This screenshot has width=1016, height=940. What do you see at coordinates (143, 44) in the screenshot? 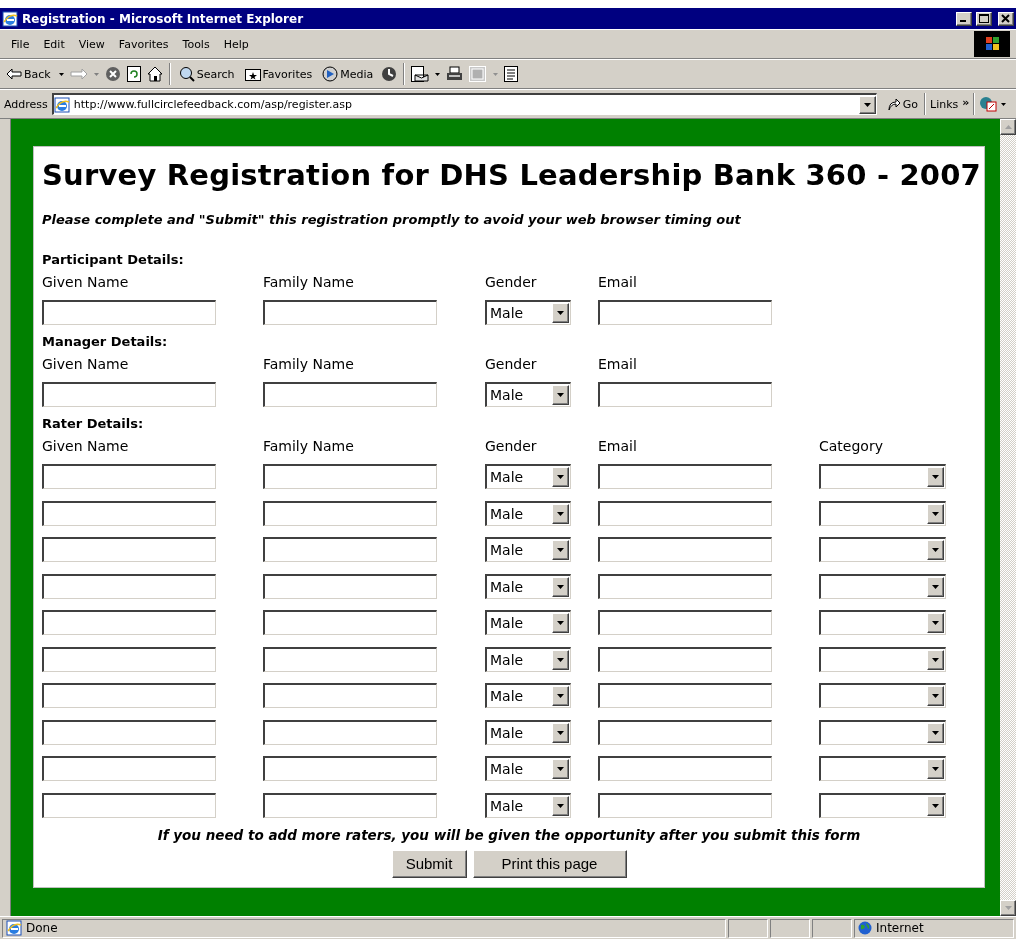
I see `menu-item: Favorites` at bounding box center [143, 44].